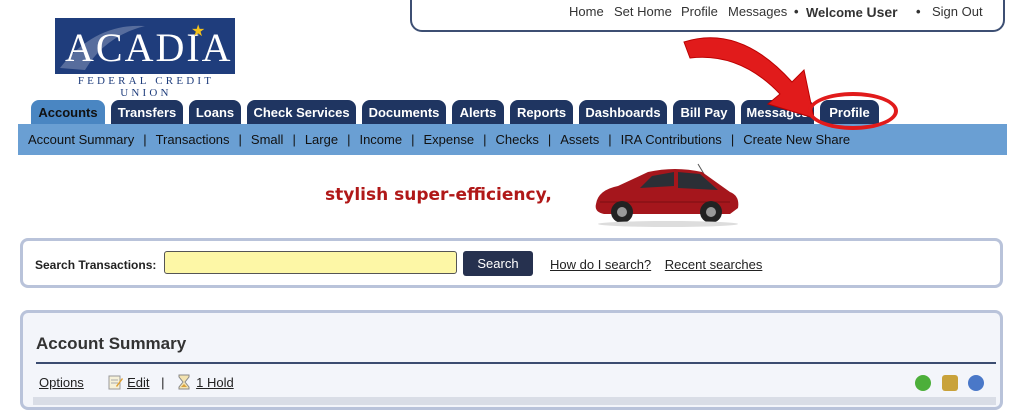 This screenshot has height=410, width=1024. I want to click on tab-dashboards: Dashboards, so click(623, 112).